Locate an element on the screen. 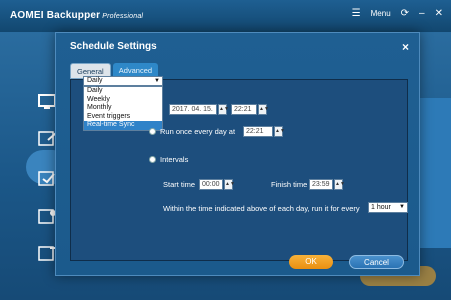  minimize-icon: – is located at coordinates (422, 13).